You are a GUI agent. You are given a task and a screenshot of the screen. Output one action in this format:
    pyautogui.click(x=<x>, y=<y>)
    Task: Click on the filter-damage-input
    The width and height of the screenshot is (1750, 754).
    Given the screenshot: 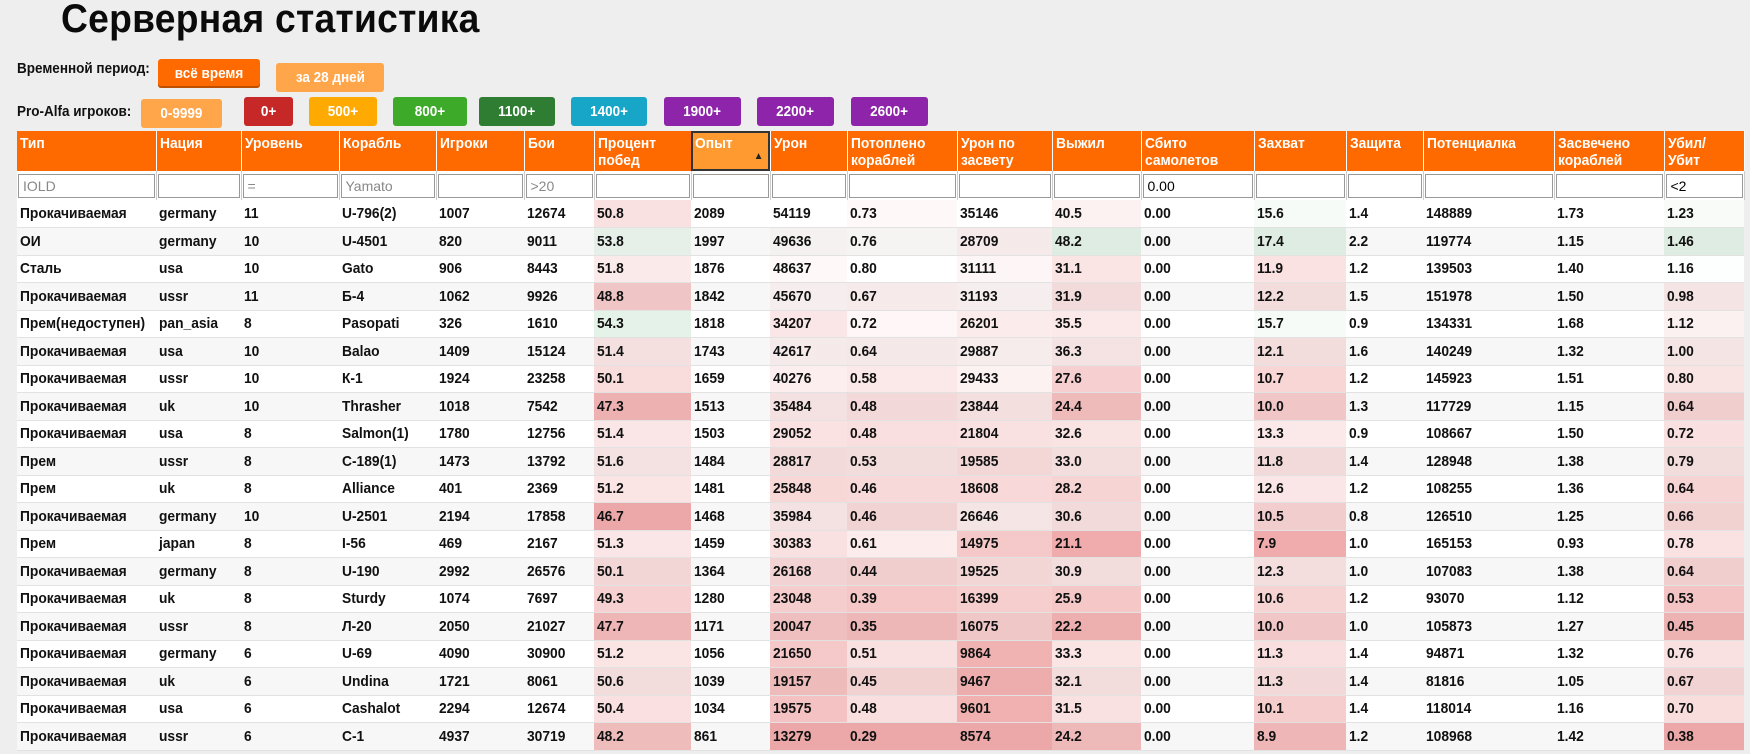 What is the action you would take?
    pyautogui.click(x=808, y=185)
    